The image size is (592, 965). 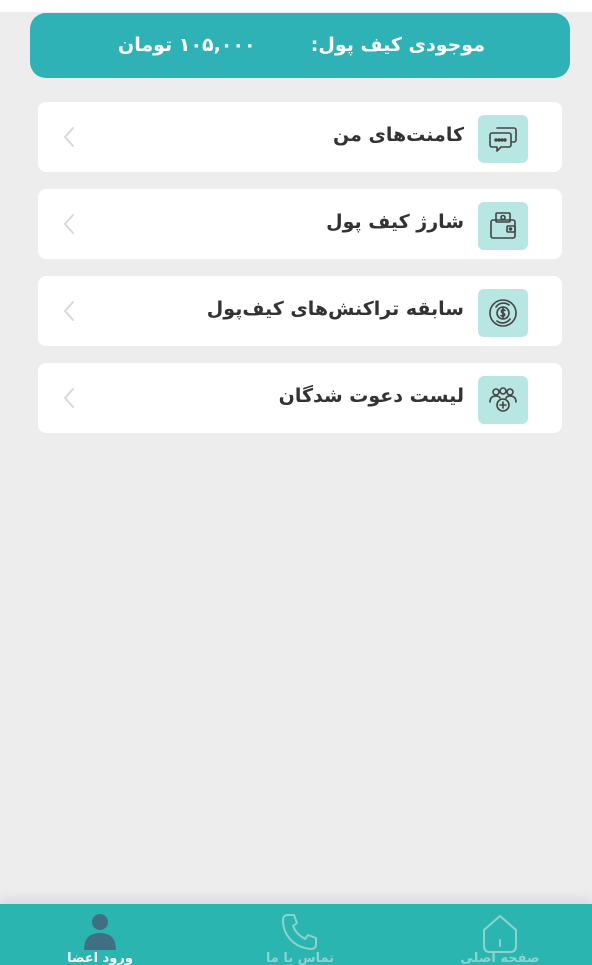 I want to click on menu-item-label: سابقه تراکنش‌های کیف‌پول, so click(x=335, y=309).